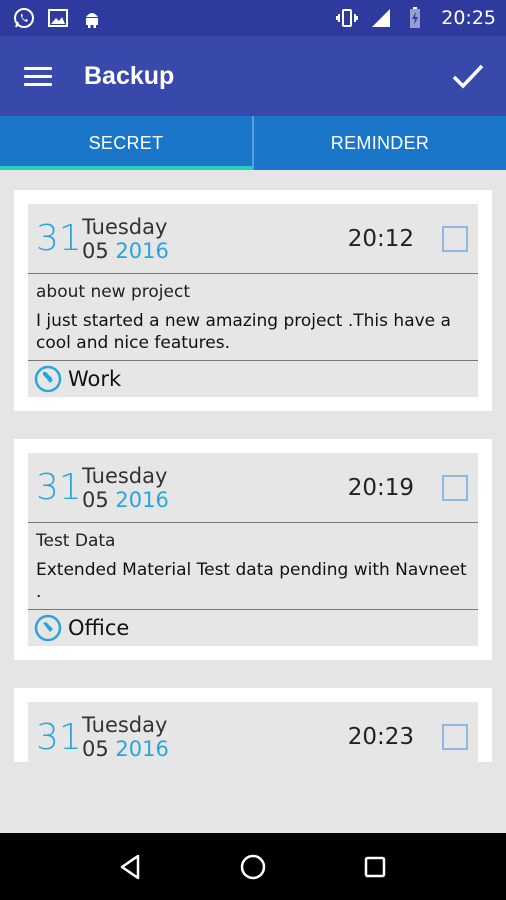 The image size is (506, 900). I want to click on home-icon, so click(253, 866).